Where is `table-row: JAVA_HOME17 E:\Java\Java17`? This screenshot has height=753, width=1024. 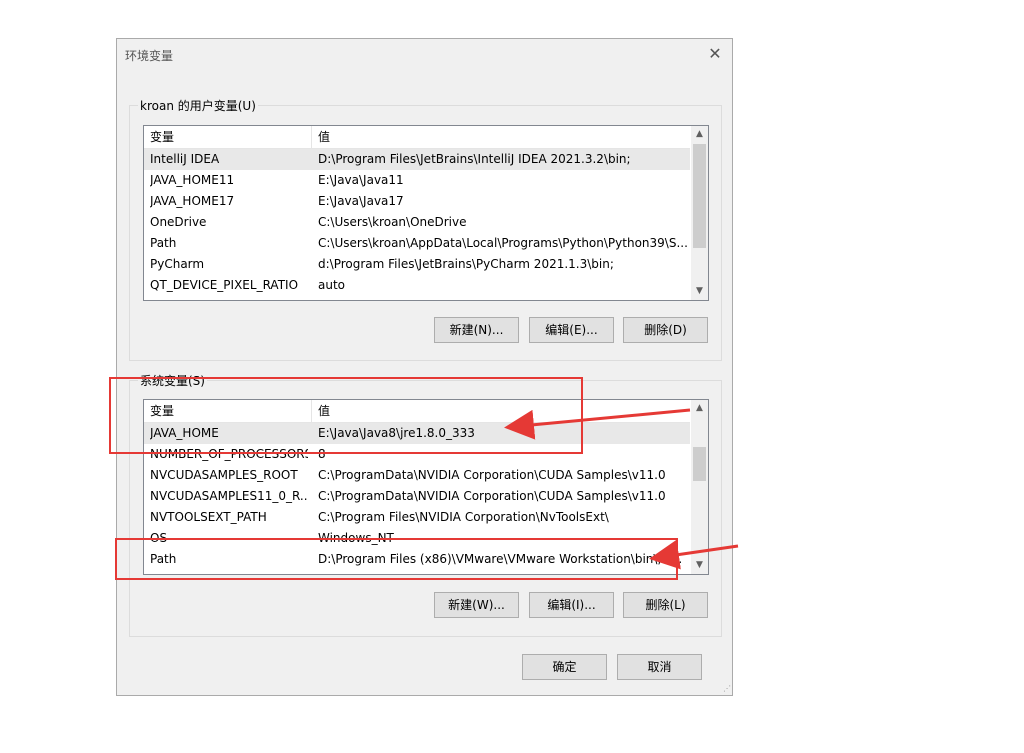
table-row: JAVA_HOME17 E:\Java\Java17 is located at coordinates (417, 201).